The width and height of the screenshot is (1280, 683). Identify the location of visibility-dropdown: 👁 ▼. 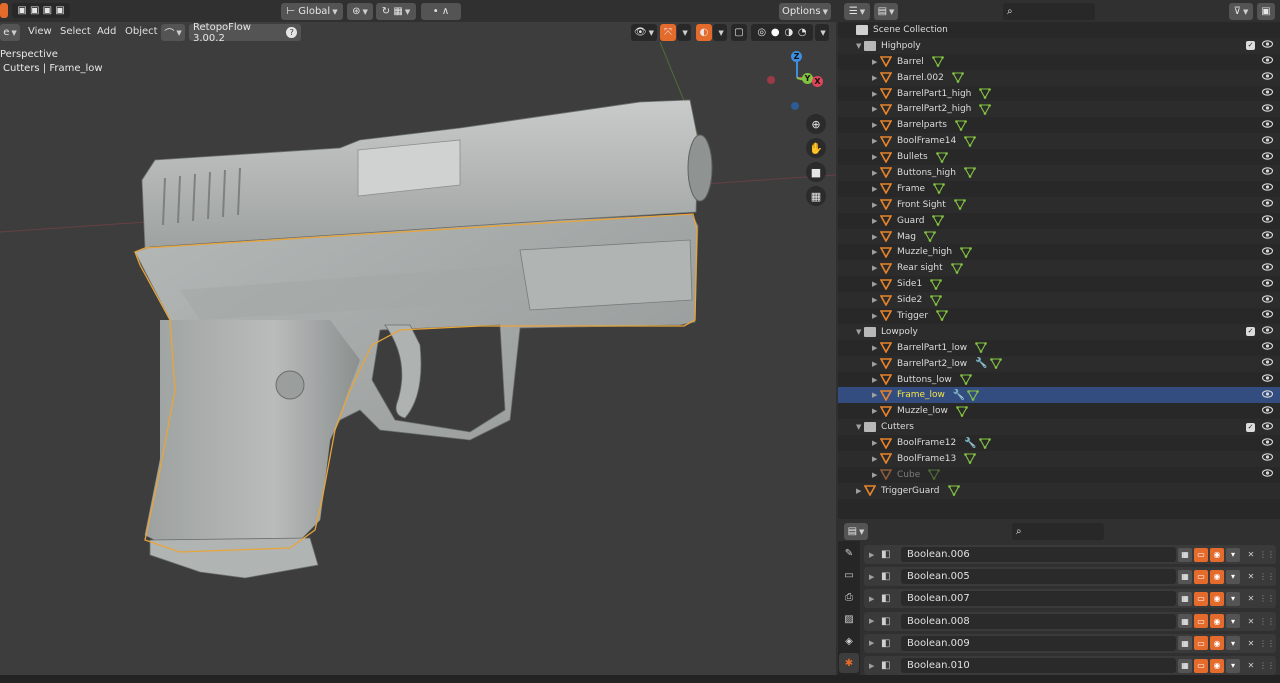
(644, 32).